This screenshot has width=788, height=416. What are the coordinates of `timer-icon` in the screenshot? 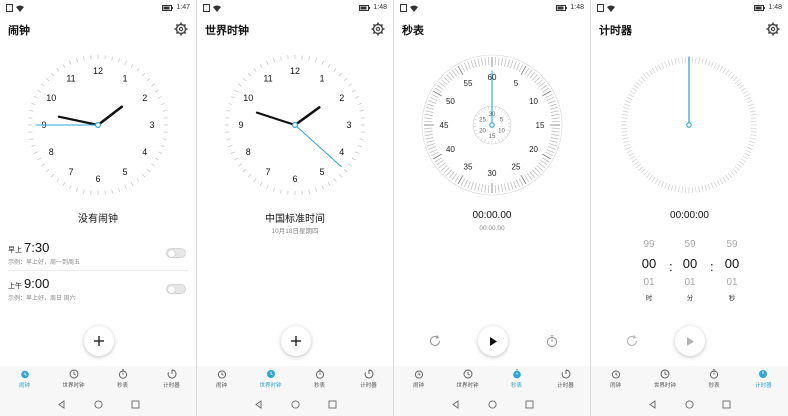 It's located at (565, 374).